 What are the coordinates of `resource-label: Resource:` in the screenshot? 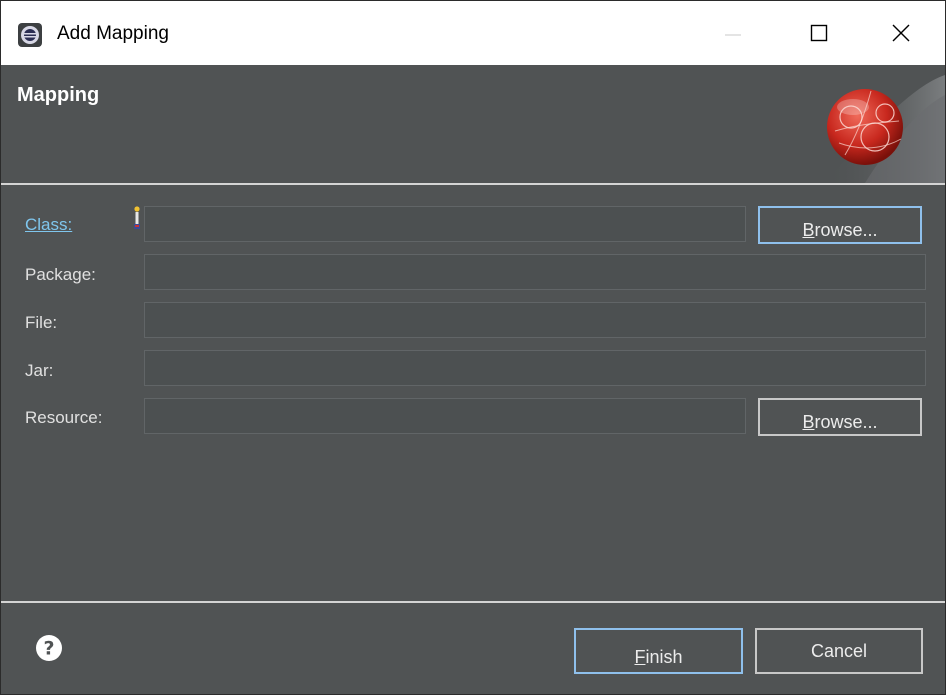 It's located at (64, 417).